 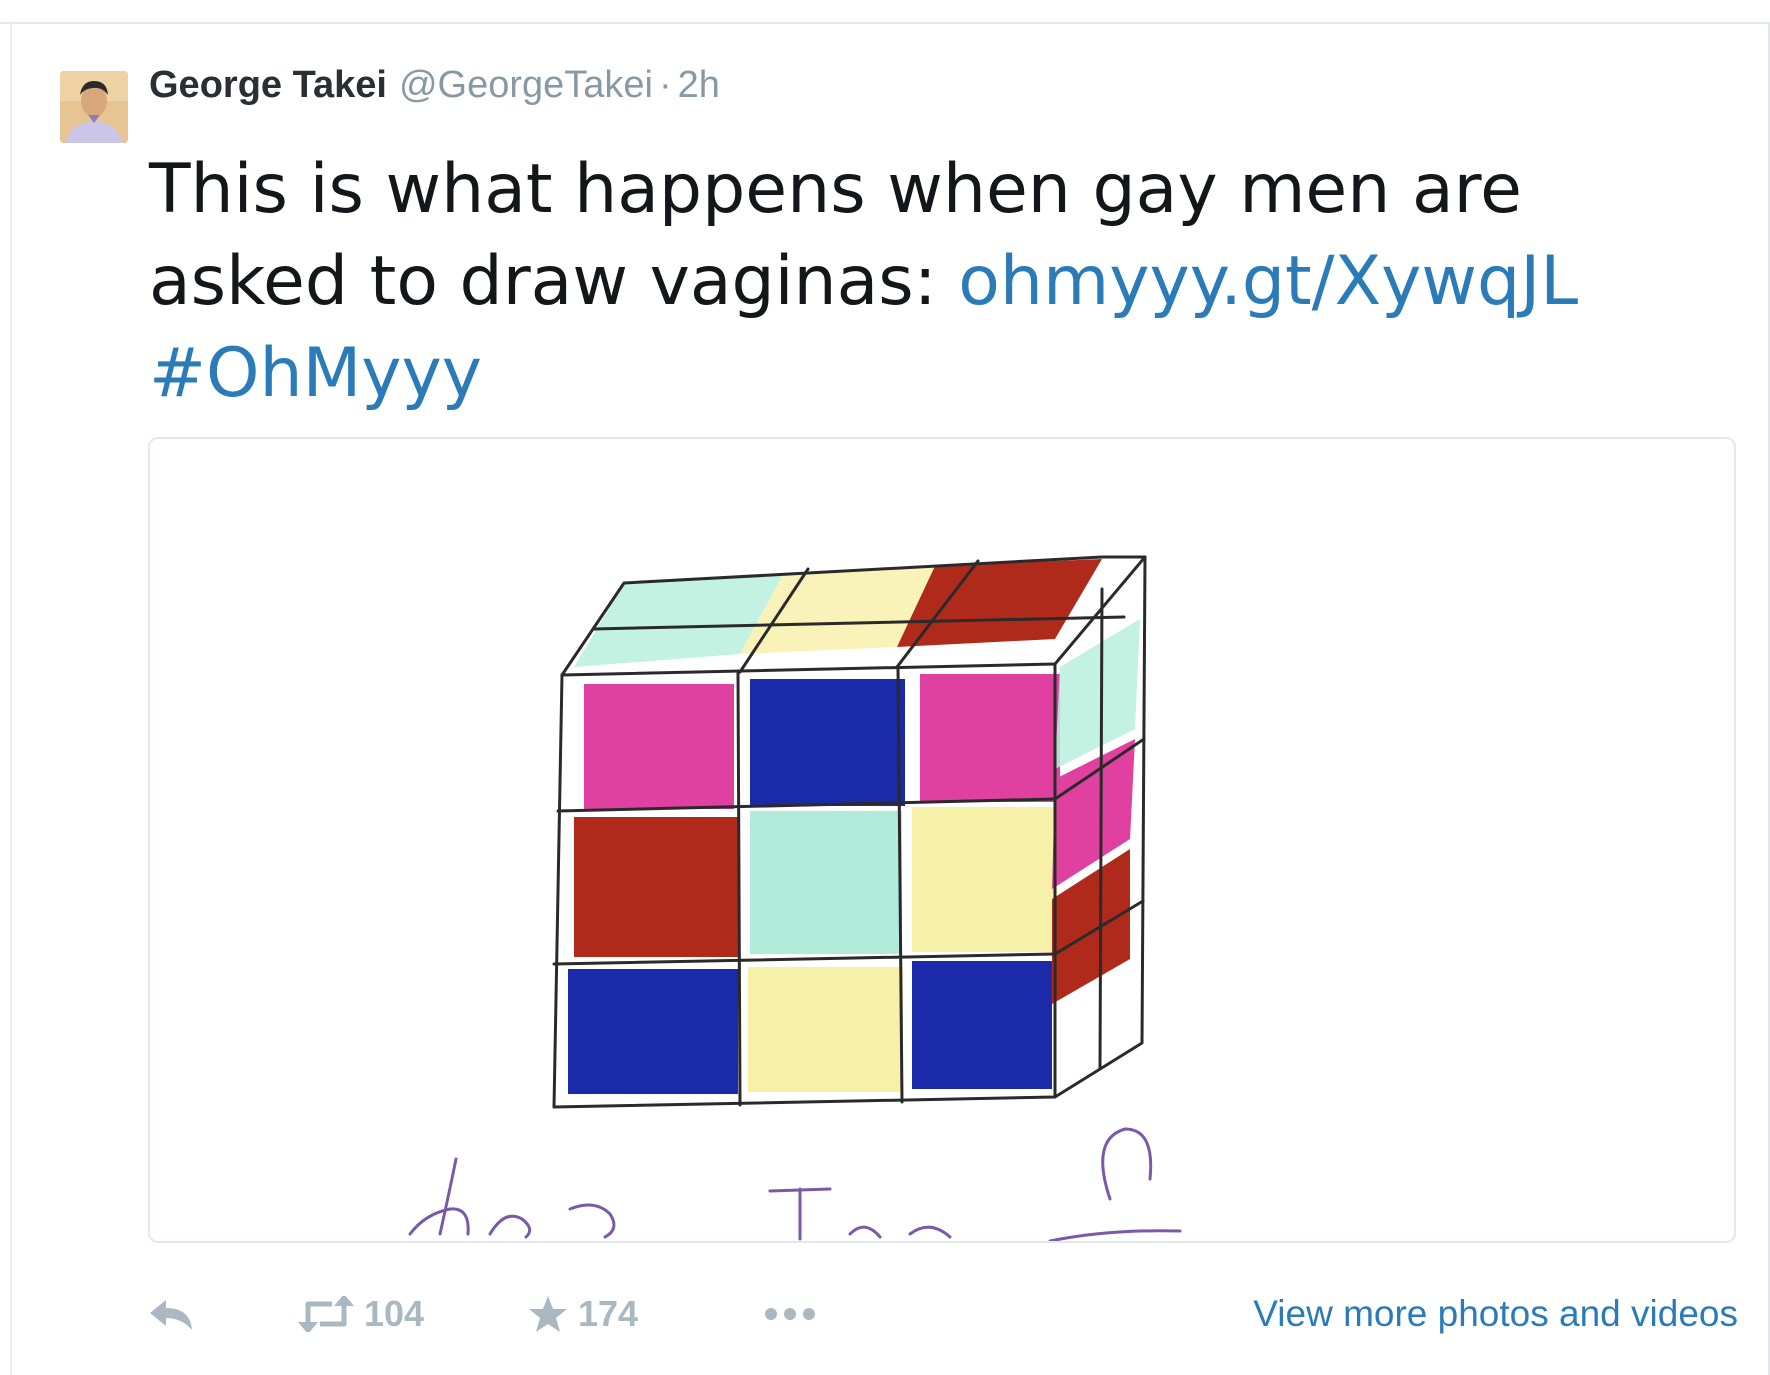 I want to click on username: @GeorgeTakei, so click(x=526, y=85).